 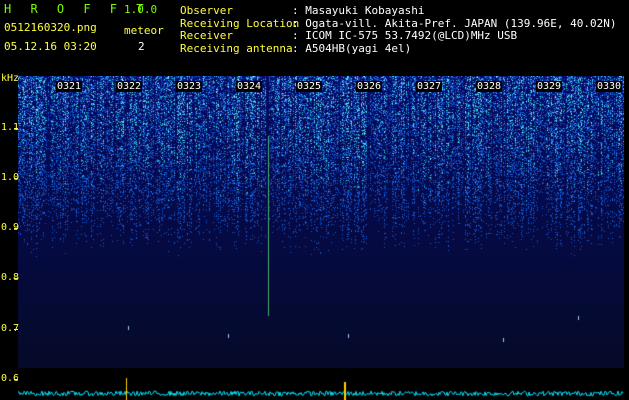 I want to click on antenna-label: Receiving antenna, so click(x=236, y=48).